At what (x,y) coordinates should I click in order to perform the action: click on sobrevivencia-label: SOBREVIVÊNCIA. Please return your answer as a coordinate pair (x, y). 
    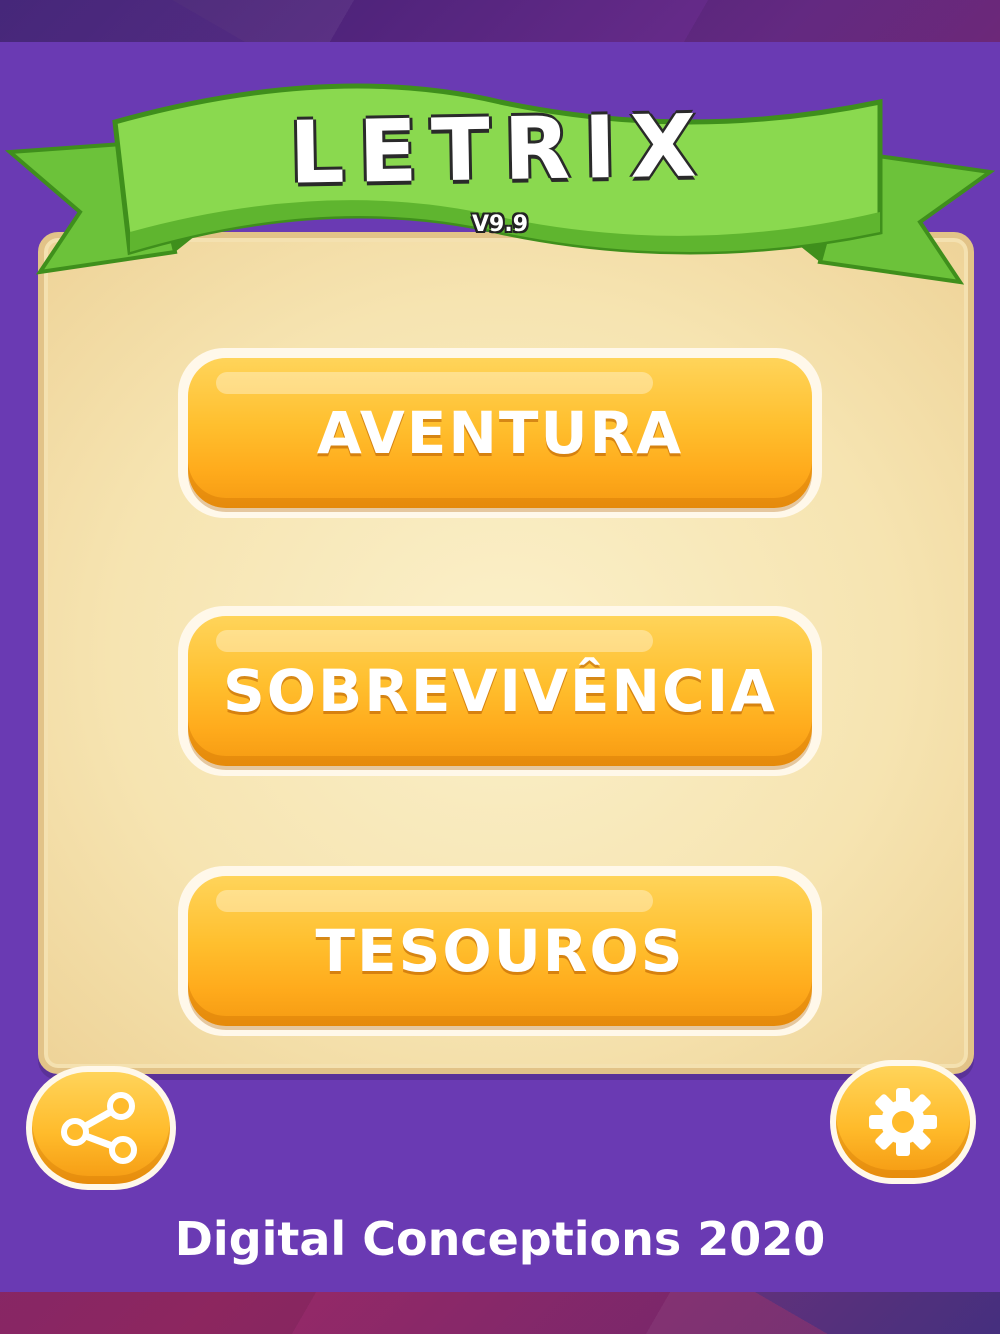
    Looking at the image, I should click on (500, 691).